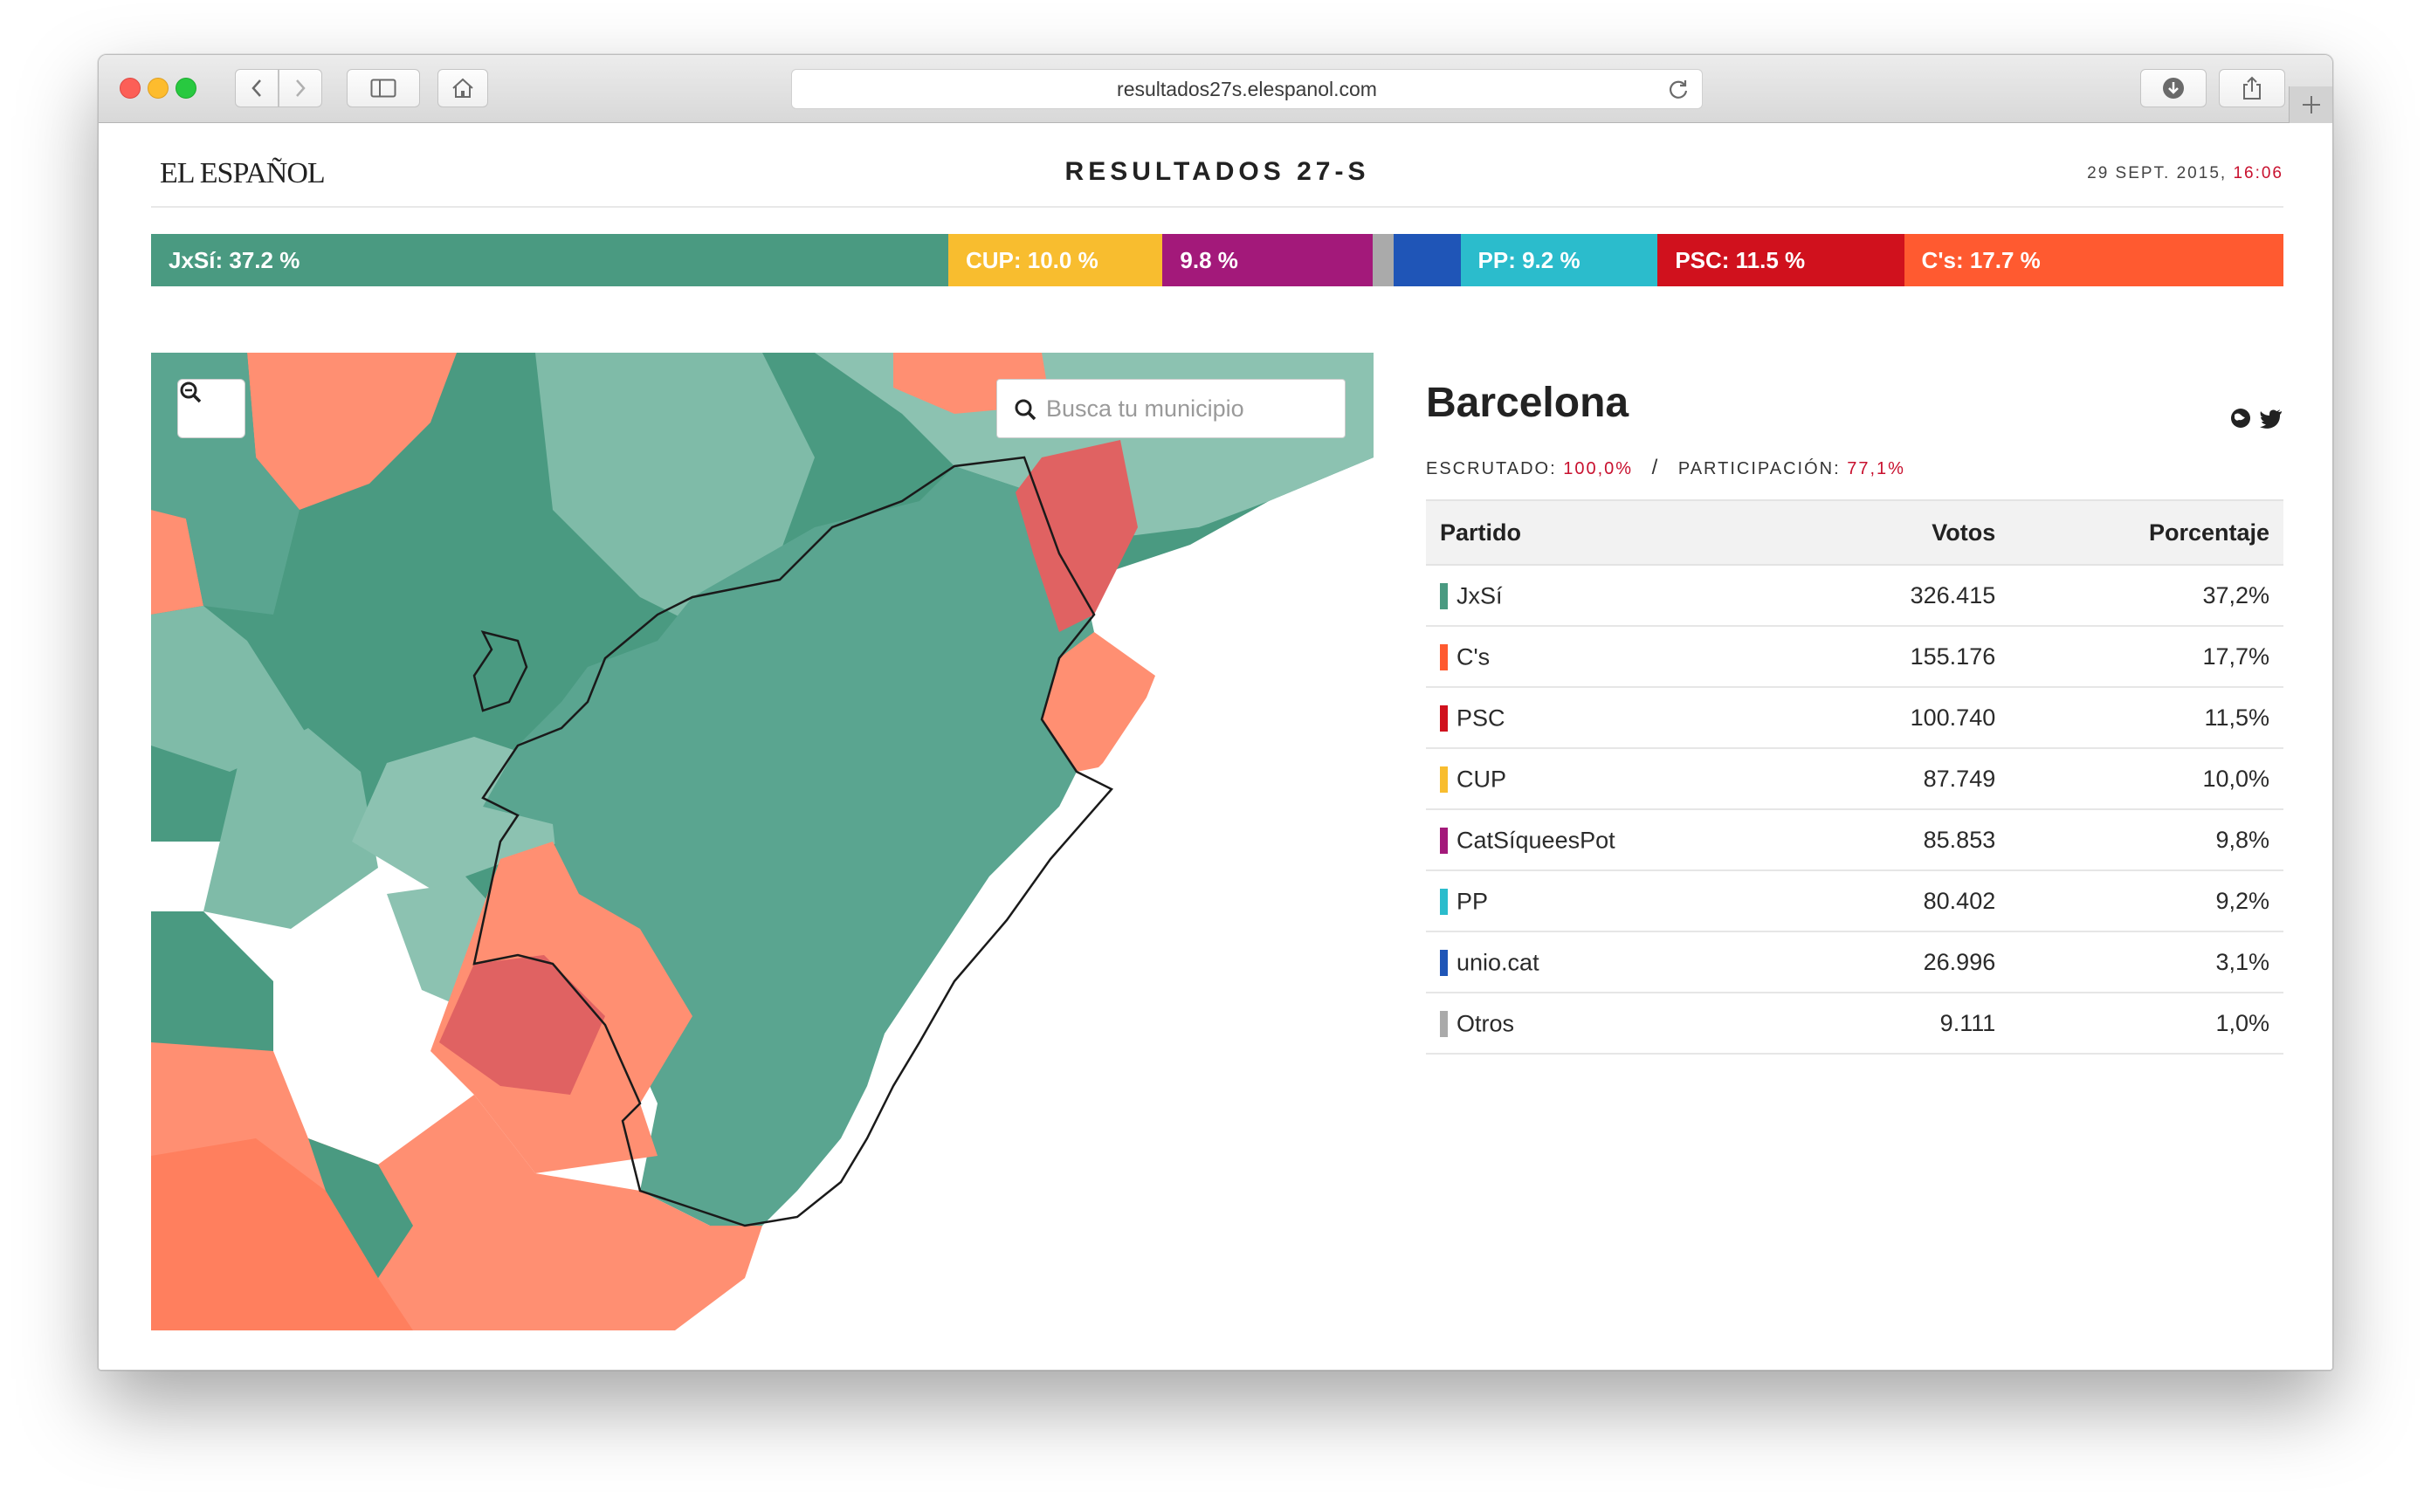  What do you see at coordinates (1486, 1023) in the screenshot?
I see `party-name: Otros` at bounding box center [1486, 1023].